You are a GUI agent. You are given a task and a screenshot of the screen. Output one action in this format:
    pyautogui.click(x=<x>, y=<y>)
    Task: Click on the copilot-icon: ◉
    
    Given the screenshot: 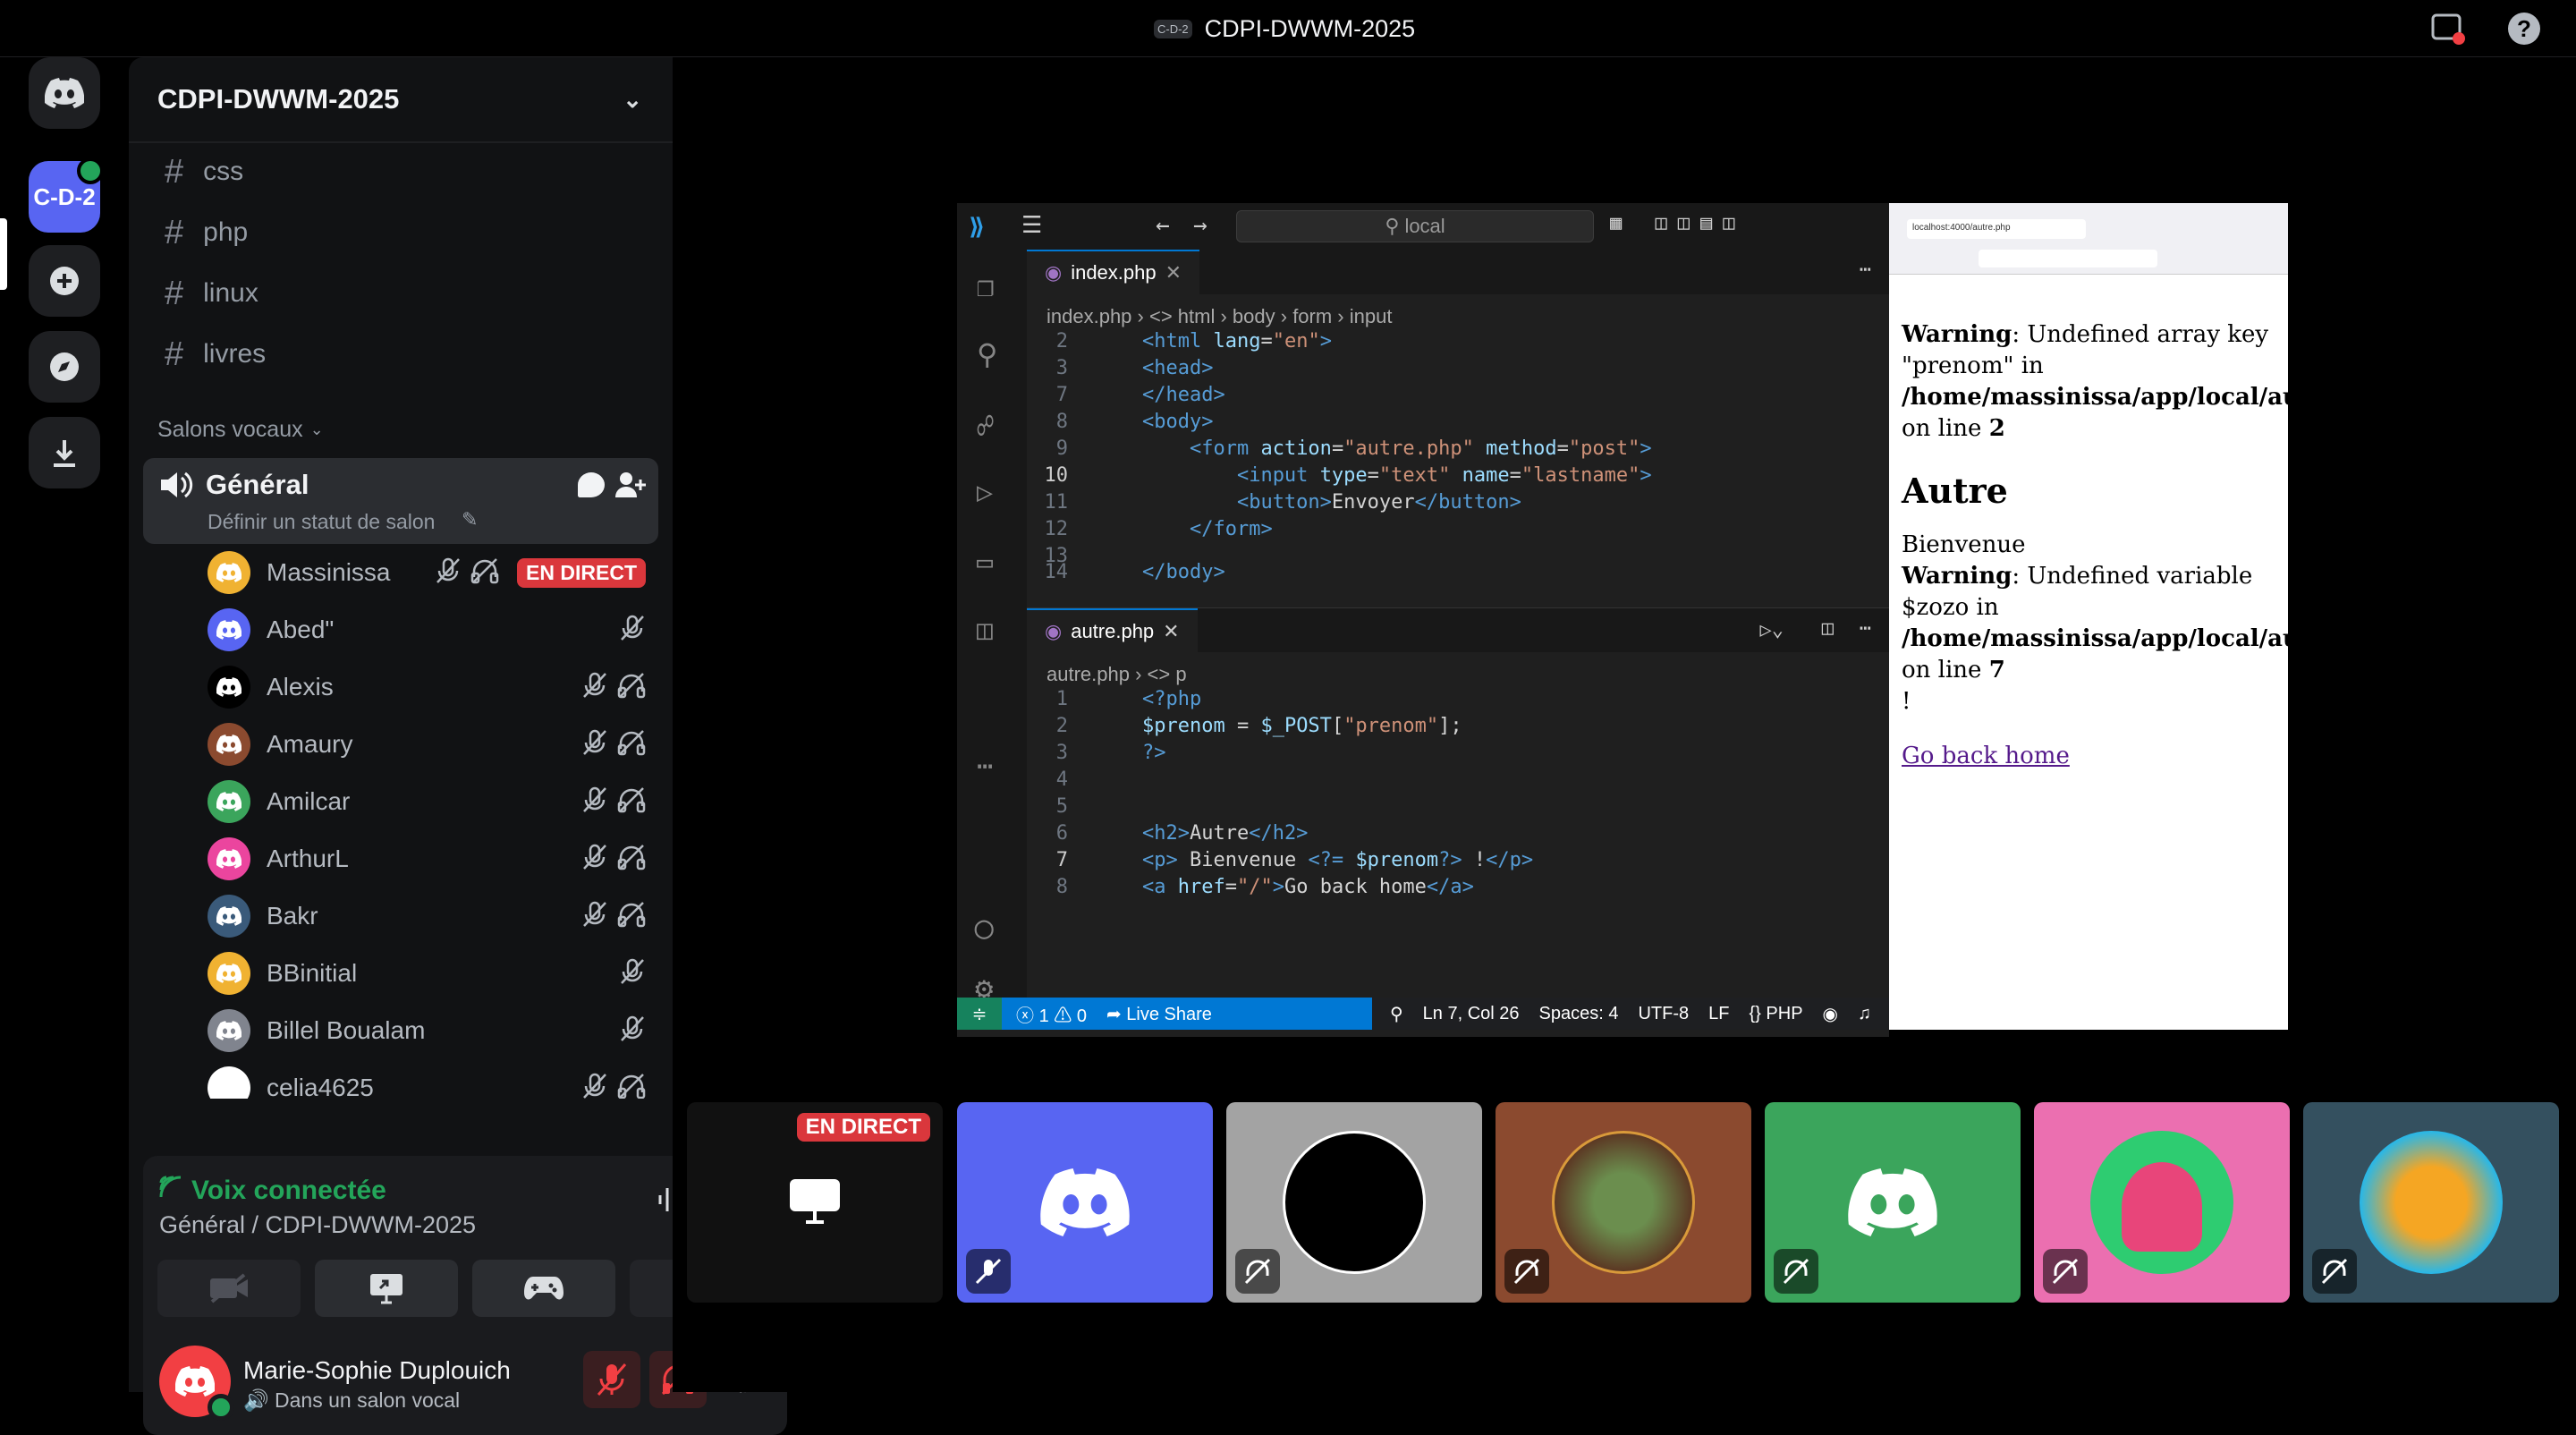 What is the action you would take?
    pyautogui.click(x=1830, y=1014)
    